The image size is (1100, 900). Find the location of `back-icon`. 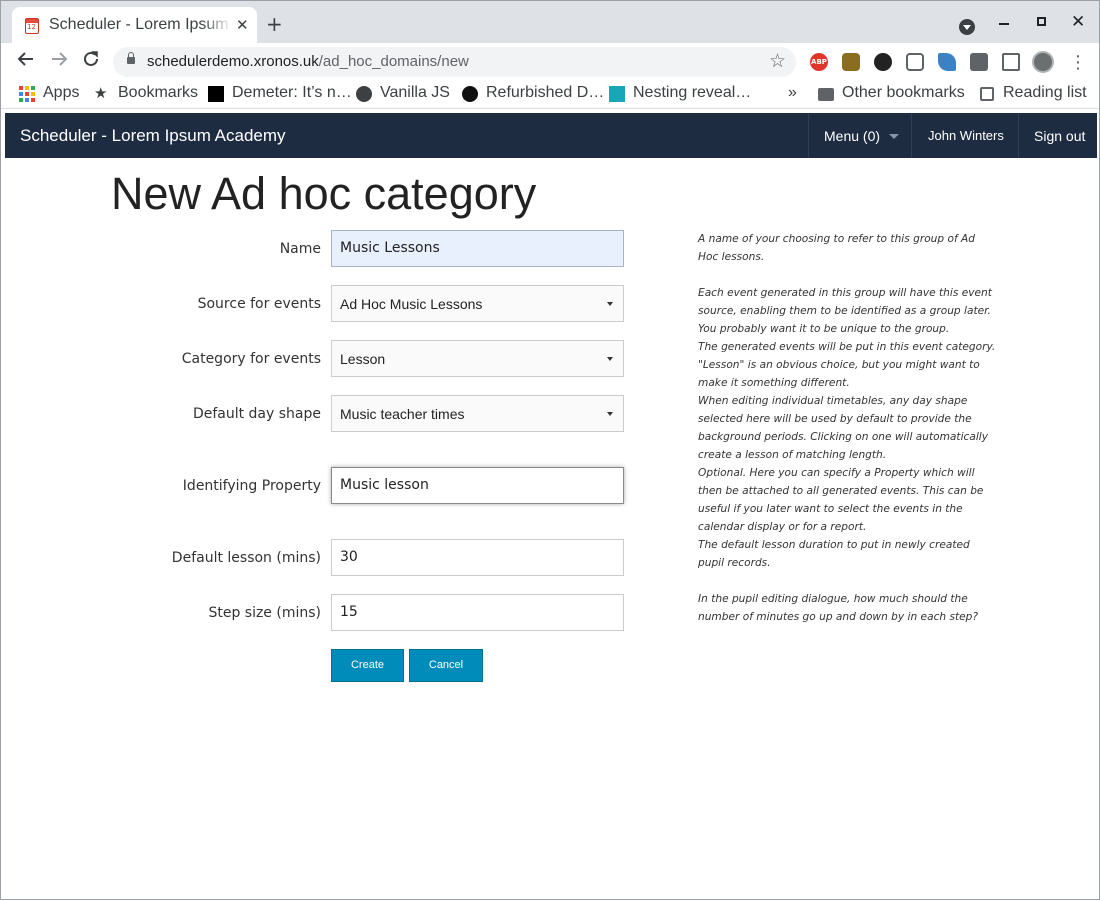

back-icon is located at coordinates (26, 62).